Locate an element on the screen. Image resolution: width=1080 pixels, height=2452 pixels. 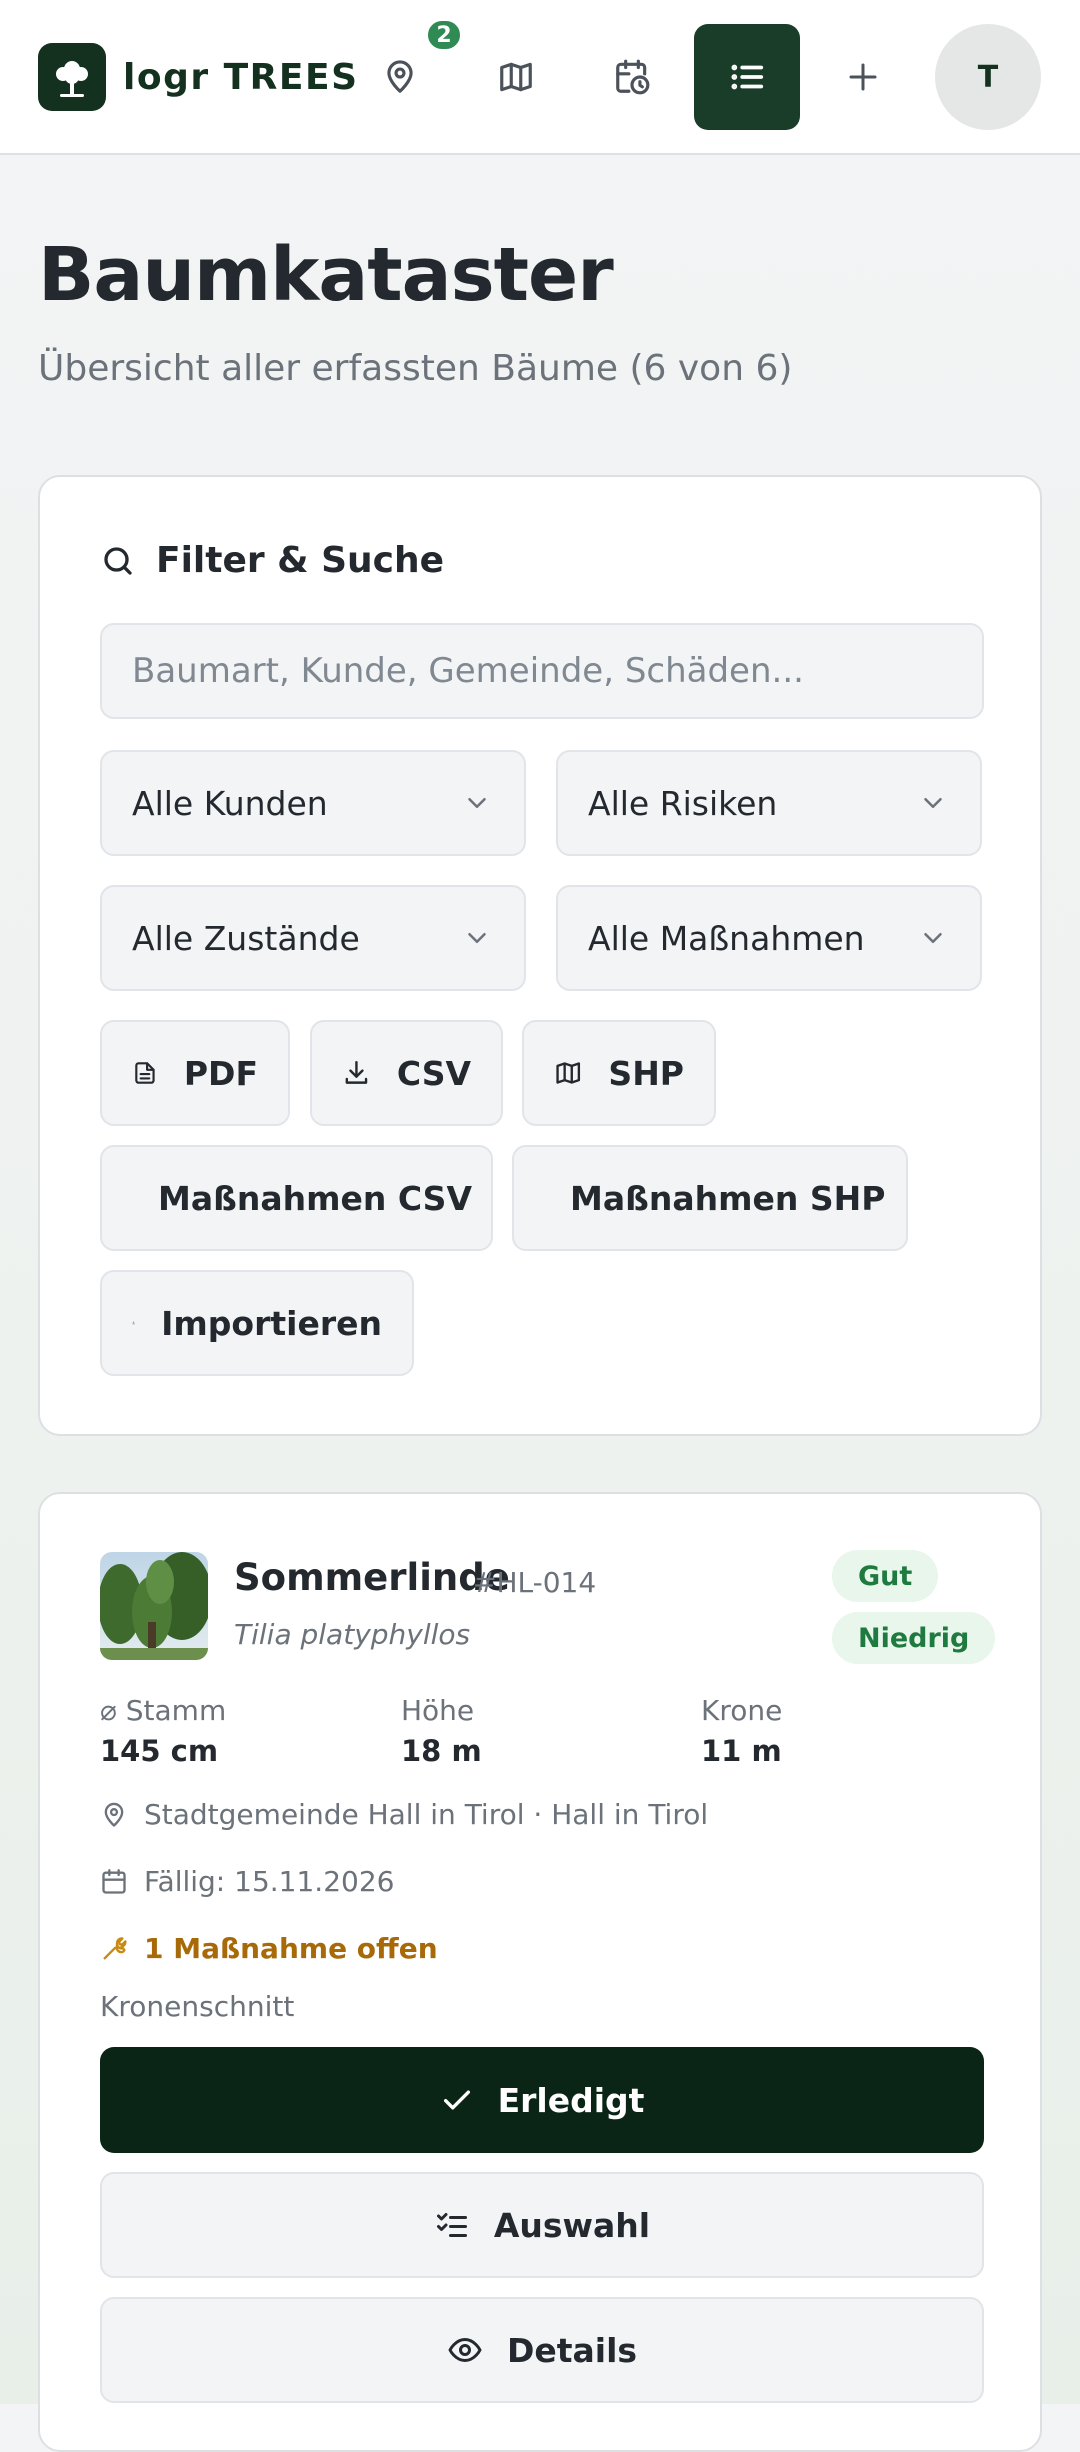
select-label: Auswahl is located at coordinates (572, 2225).